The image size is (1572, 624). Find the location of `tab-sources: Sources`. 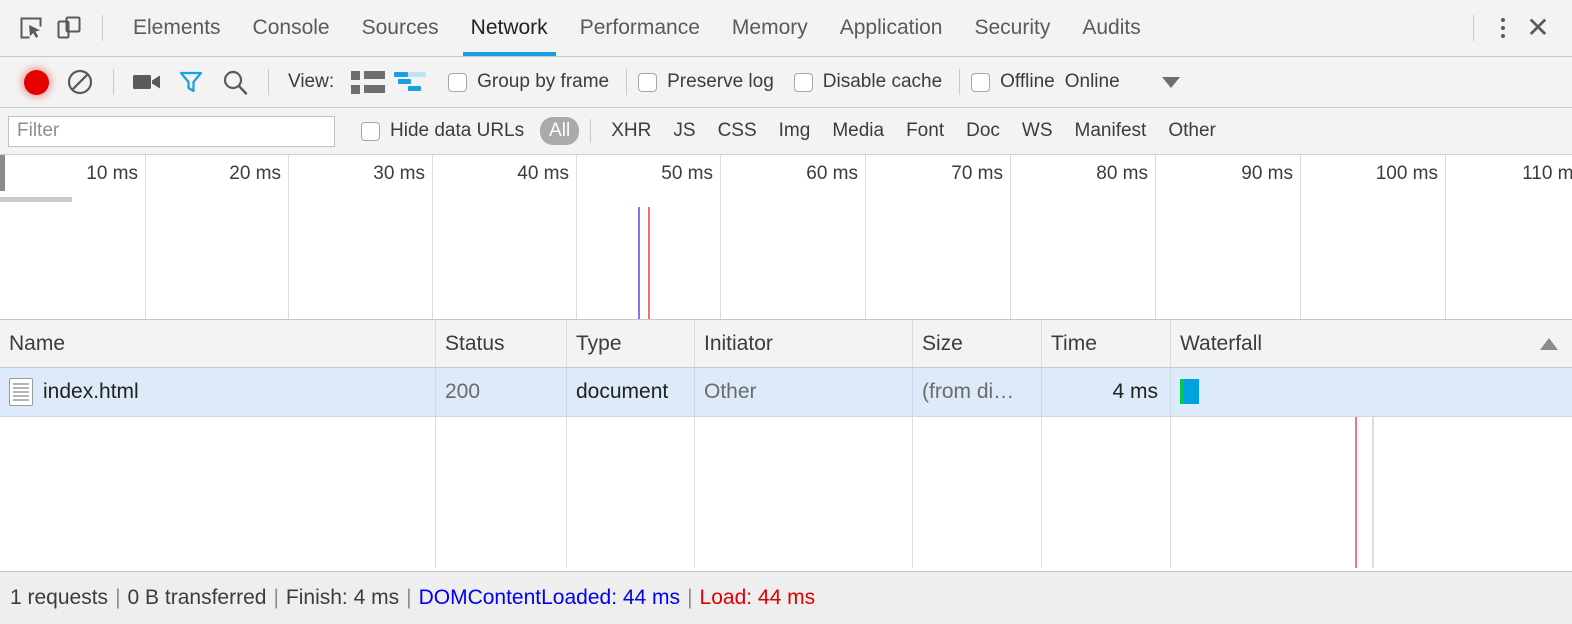

tab-sources: Sources is located at coordinates (400, 28).